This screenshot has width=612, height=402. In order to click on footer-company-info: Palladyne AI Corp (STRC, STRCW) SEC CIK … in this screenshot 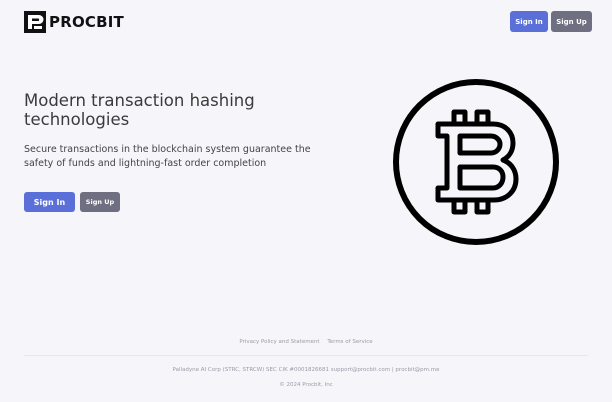, I will do `click(306, 370)`.